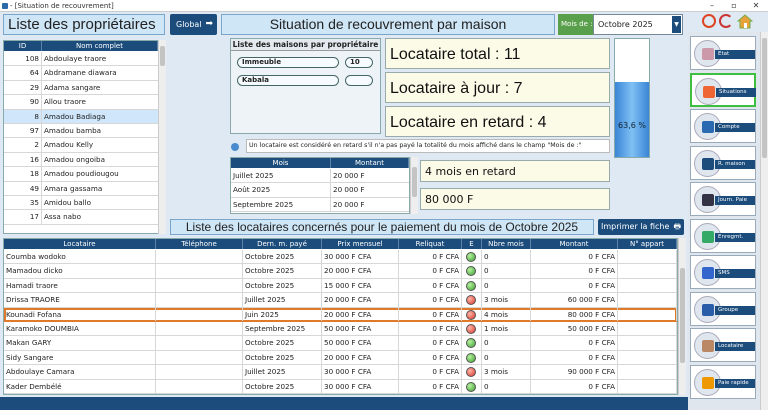 Image resolution: width=768 pixels, height=410 pixels. Describe the element at coordinates (100, 46) in the screenshot. I see `col-name: Nom complet` at that location.